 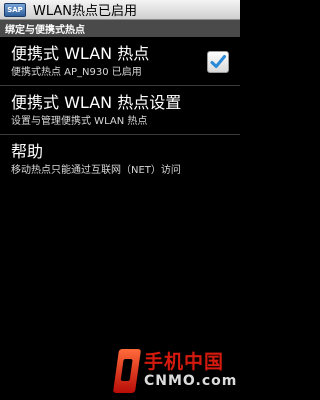 I want to click on item-title: 便携式 WLAN 热点, so click(x=80, y=53).